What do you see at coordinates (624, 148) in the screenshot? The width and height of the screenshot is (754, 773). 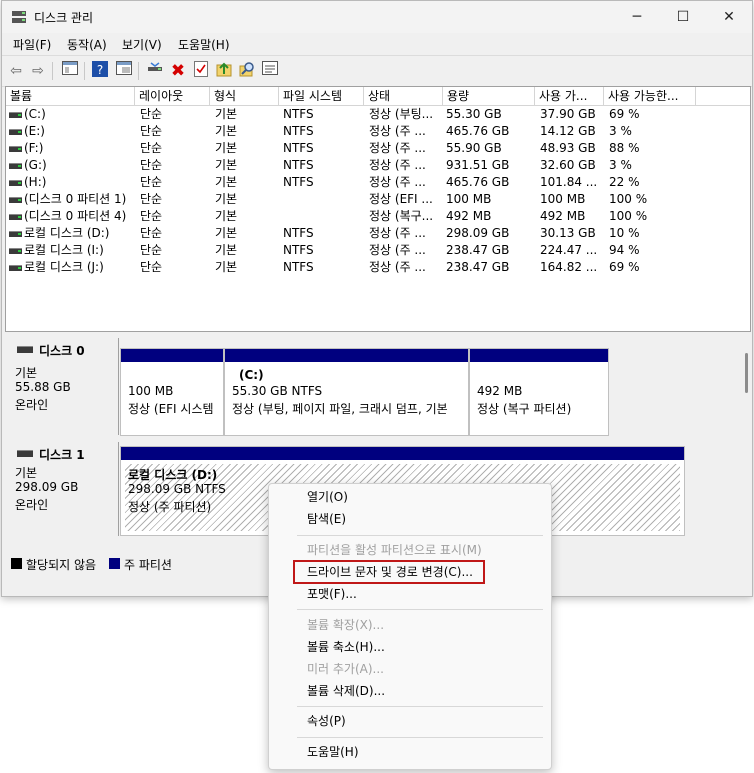 I see `cell-percent-free: 88 %` at bounding box center [624, 148].